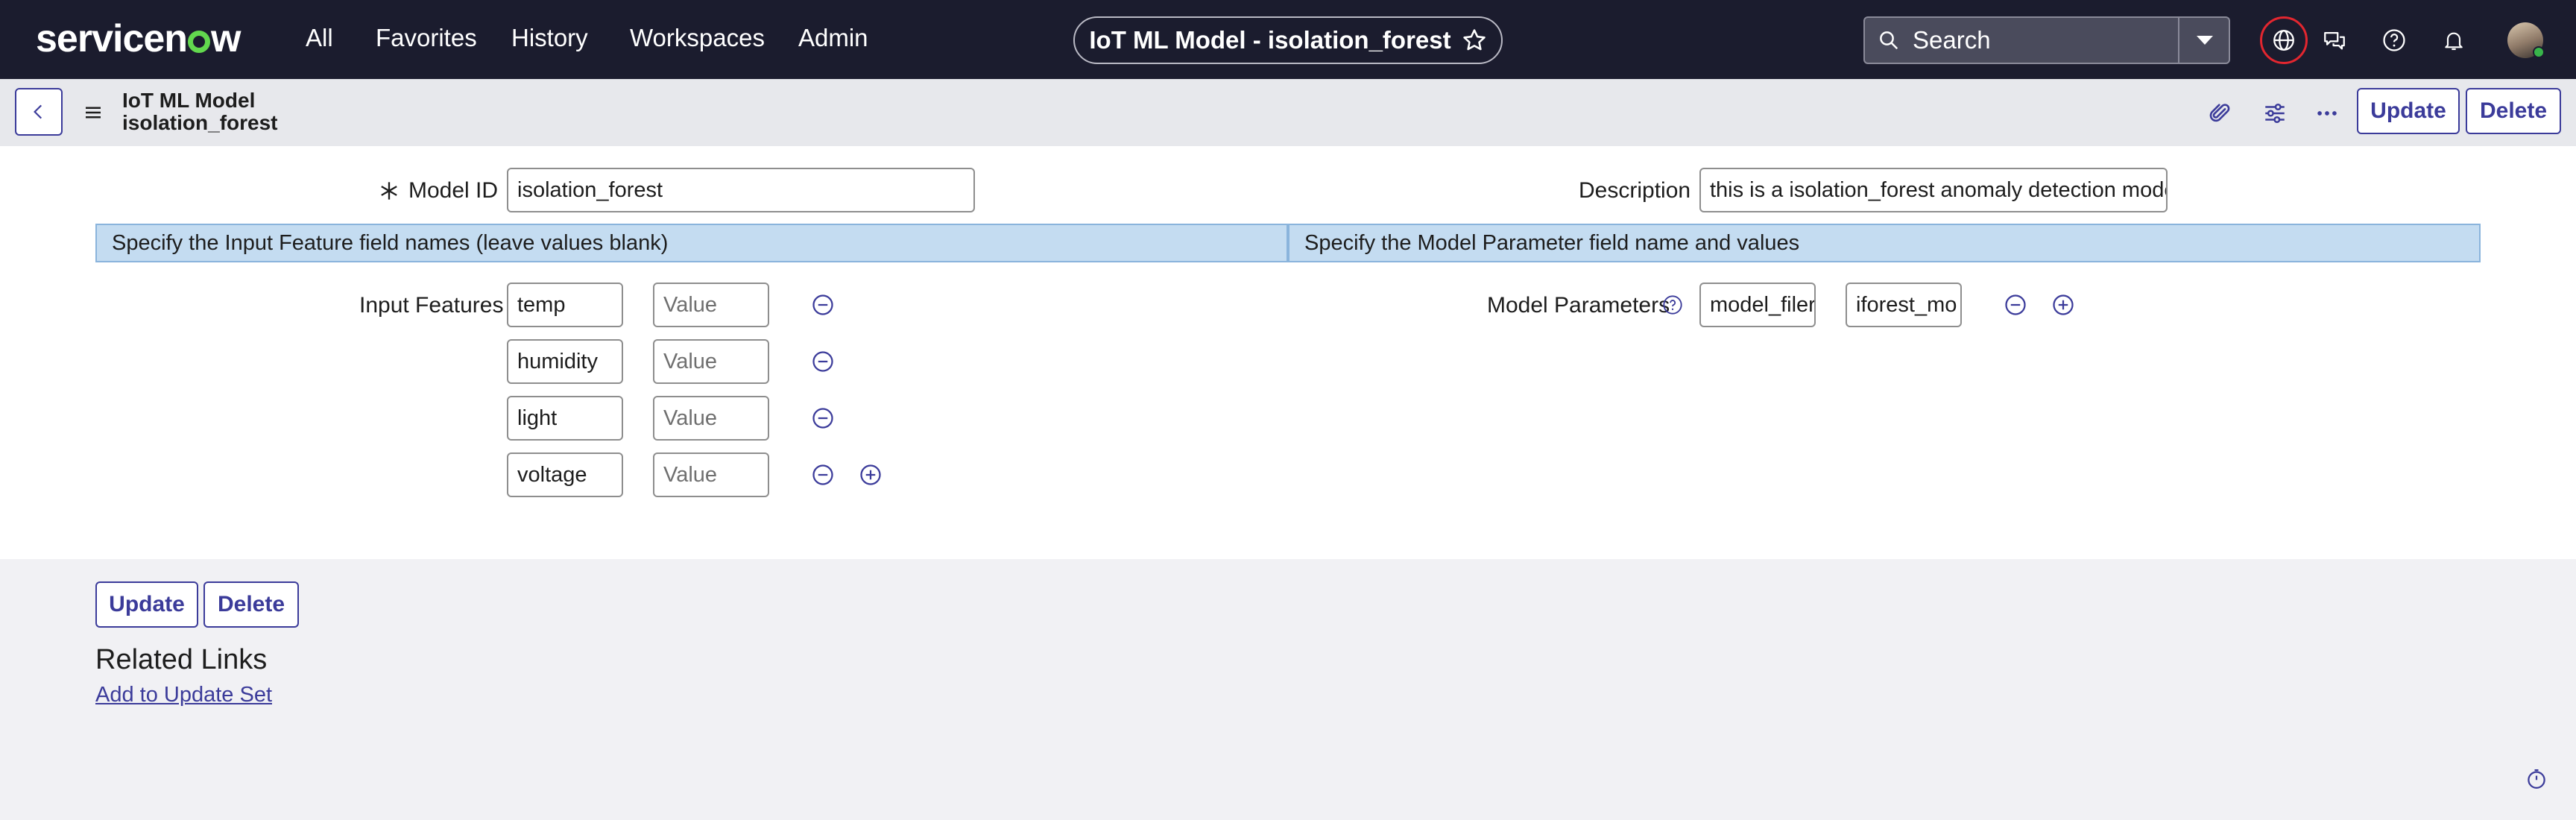 This screenshot has height=820, width=2576. Describe the element at coordinates (183, 695) in the screenshot. I see `add-to-update-set-link: Add to Update Set` at that location.